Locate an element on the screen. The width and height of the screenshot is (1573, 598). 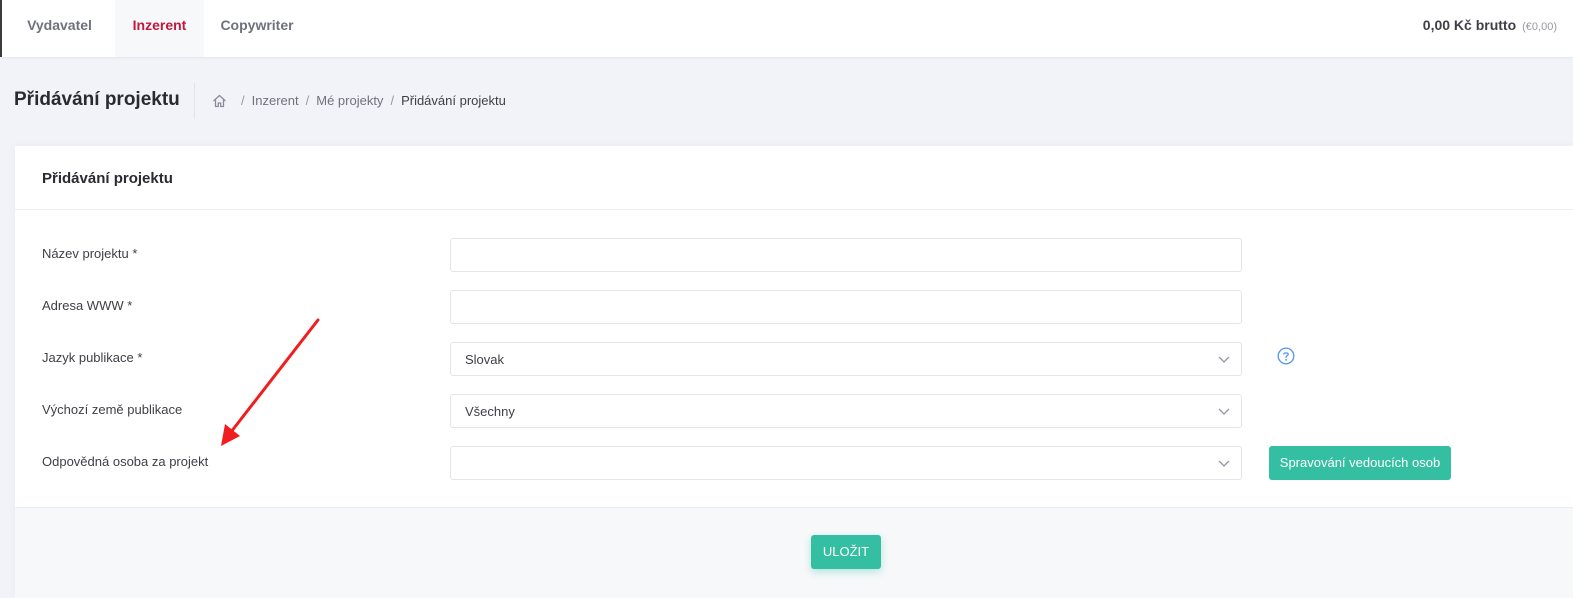
project-name-input is located at coordinates (846, 255).